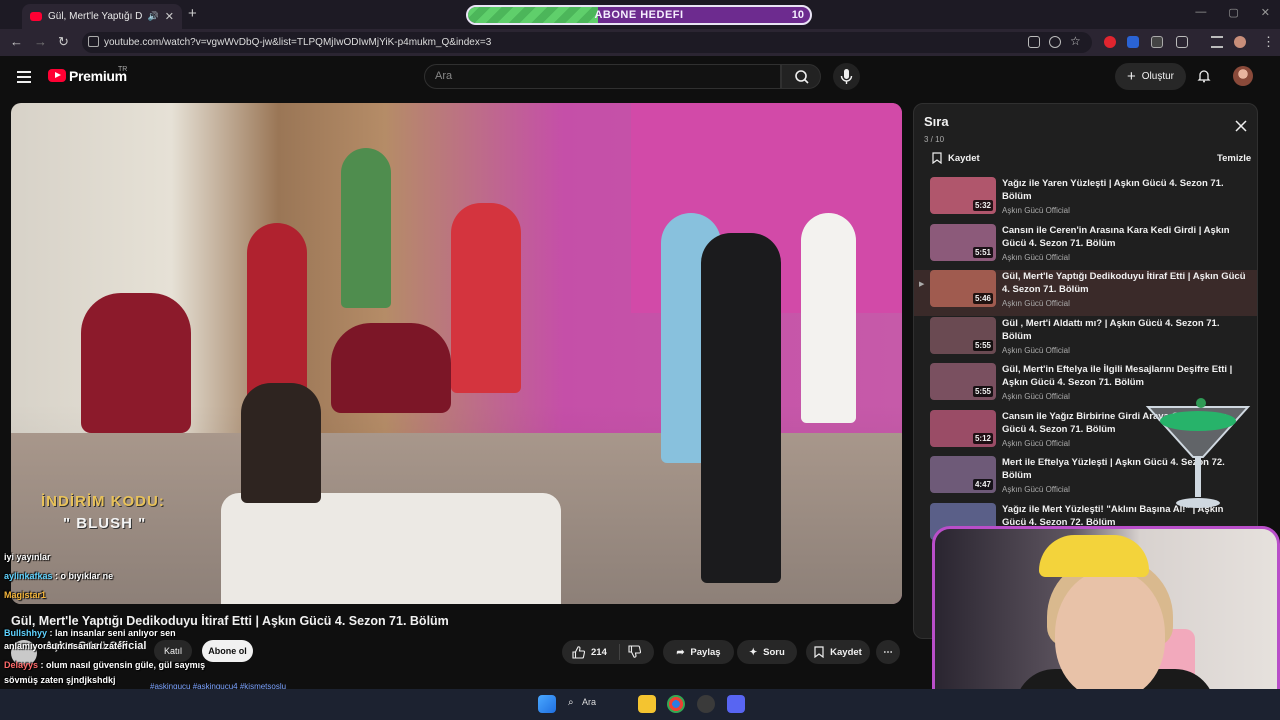  I want to click on chat-message: sövmüş zaten şjndjkshdkj, so click(60, 680).